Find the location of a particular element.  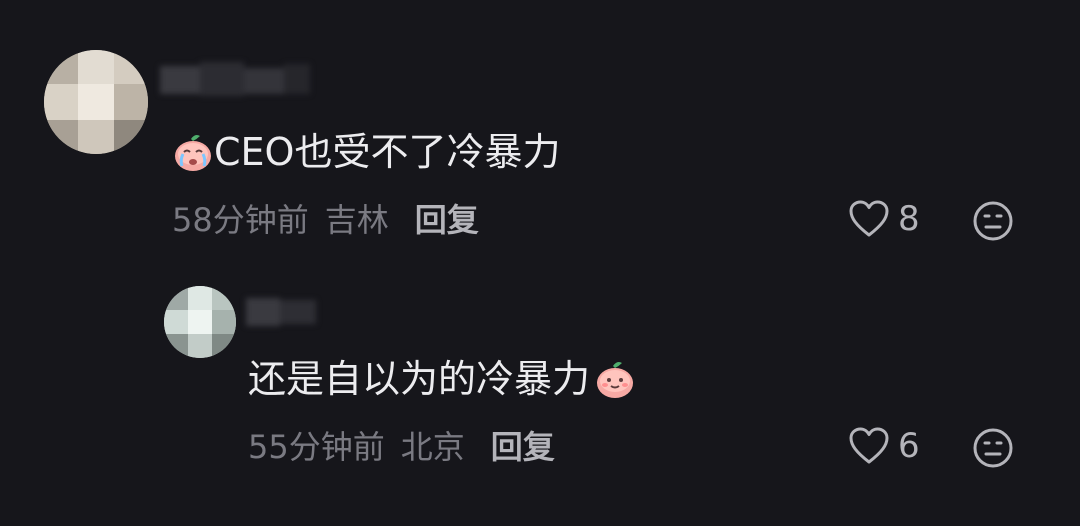

like-count: 8 is located at coordinates (909, 219).